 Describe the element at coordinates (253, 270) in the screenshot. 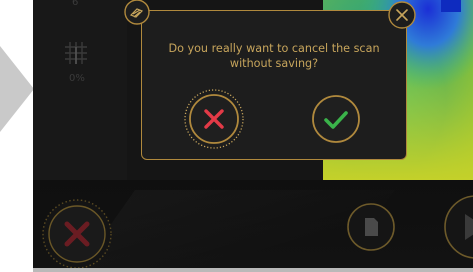

I see `device-frame-edge` at that location.